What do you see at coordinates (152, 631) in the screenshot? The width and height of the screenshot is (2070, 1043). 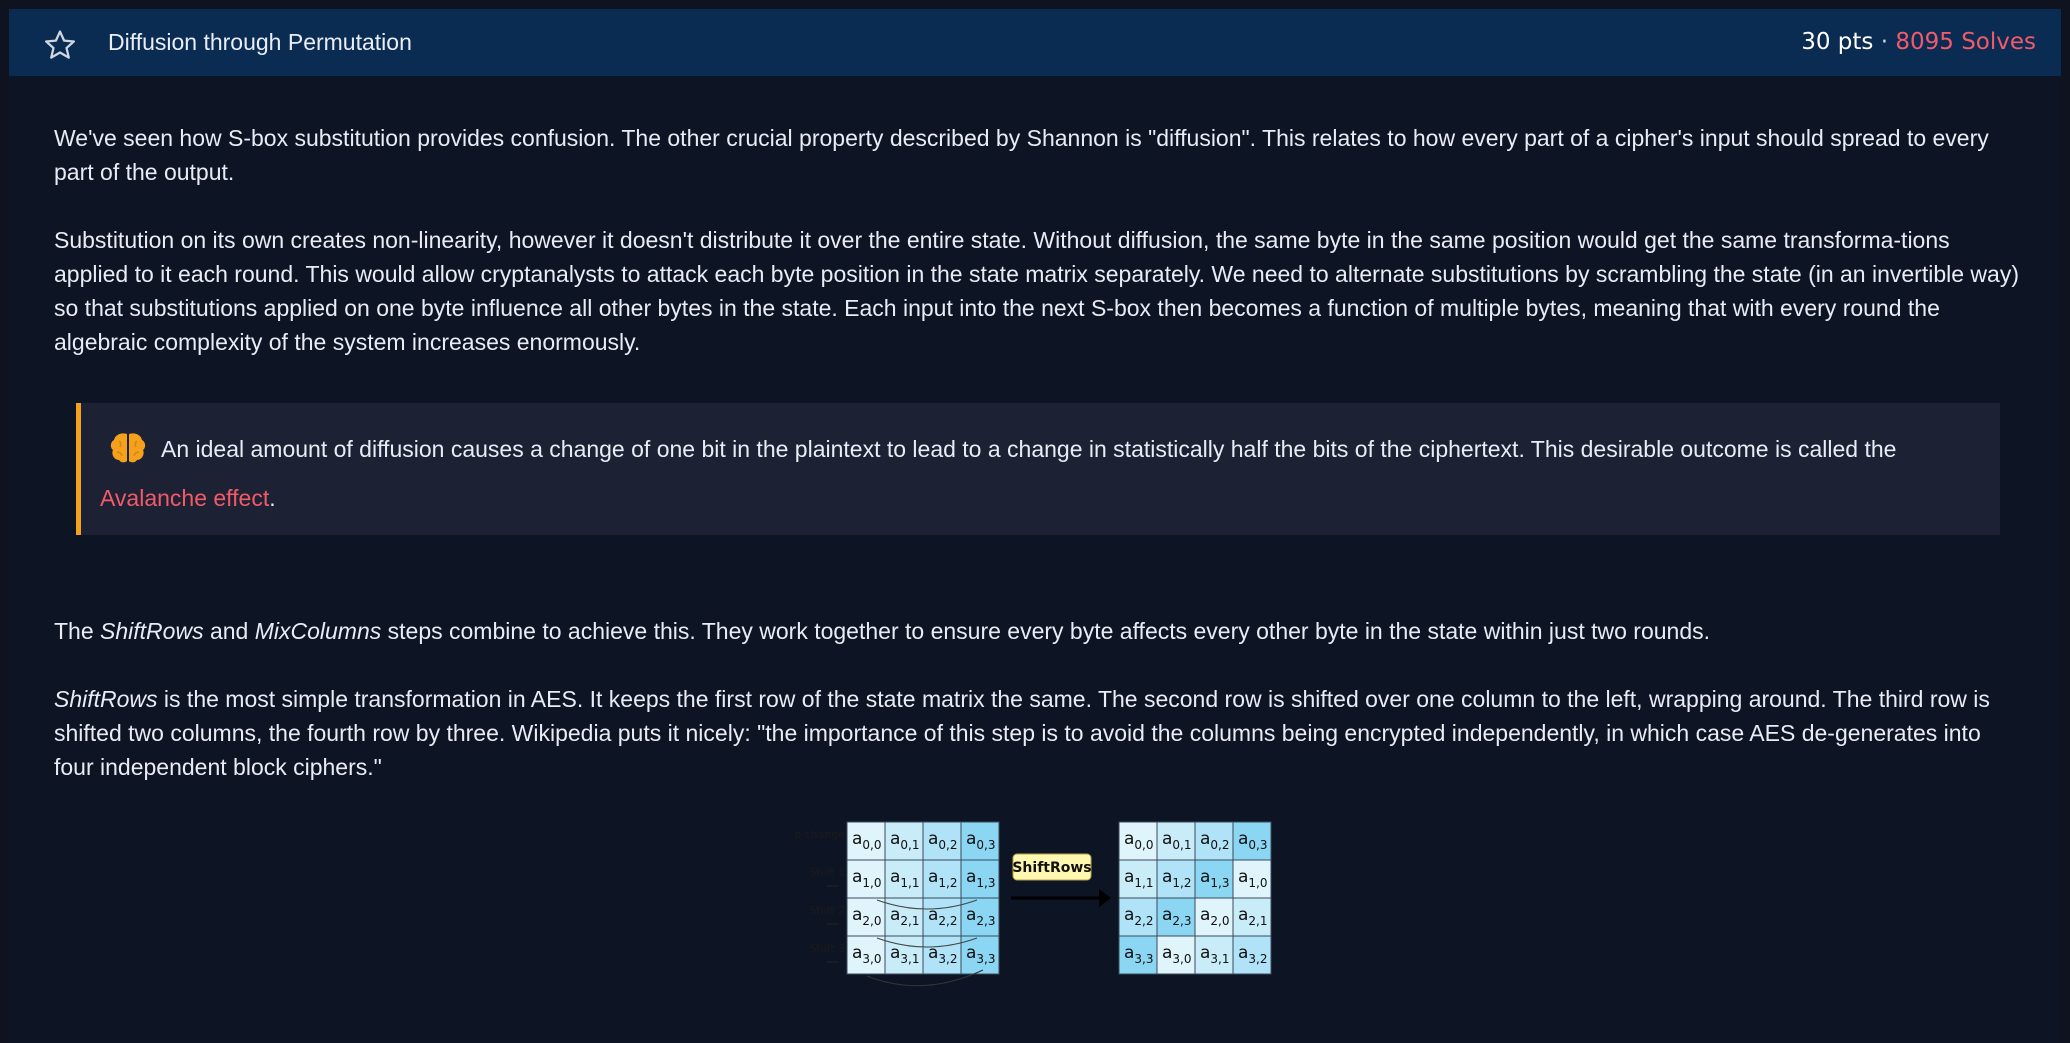 I see `p3-shiftrows: ShiftRows` at bounding box center [152, 631].